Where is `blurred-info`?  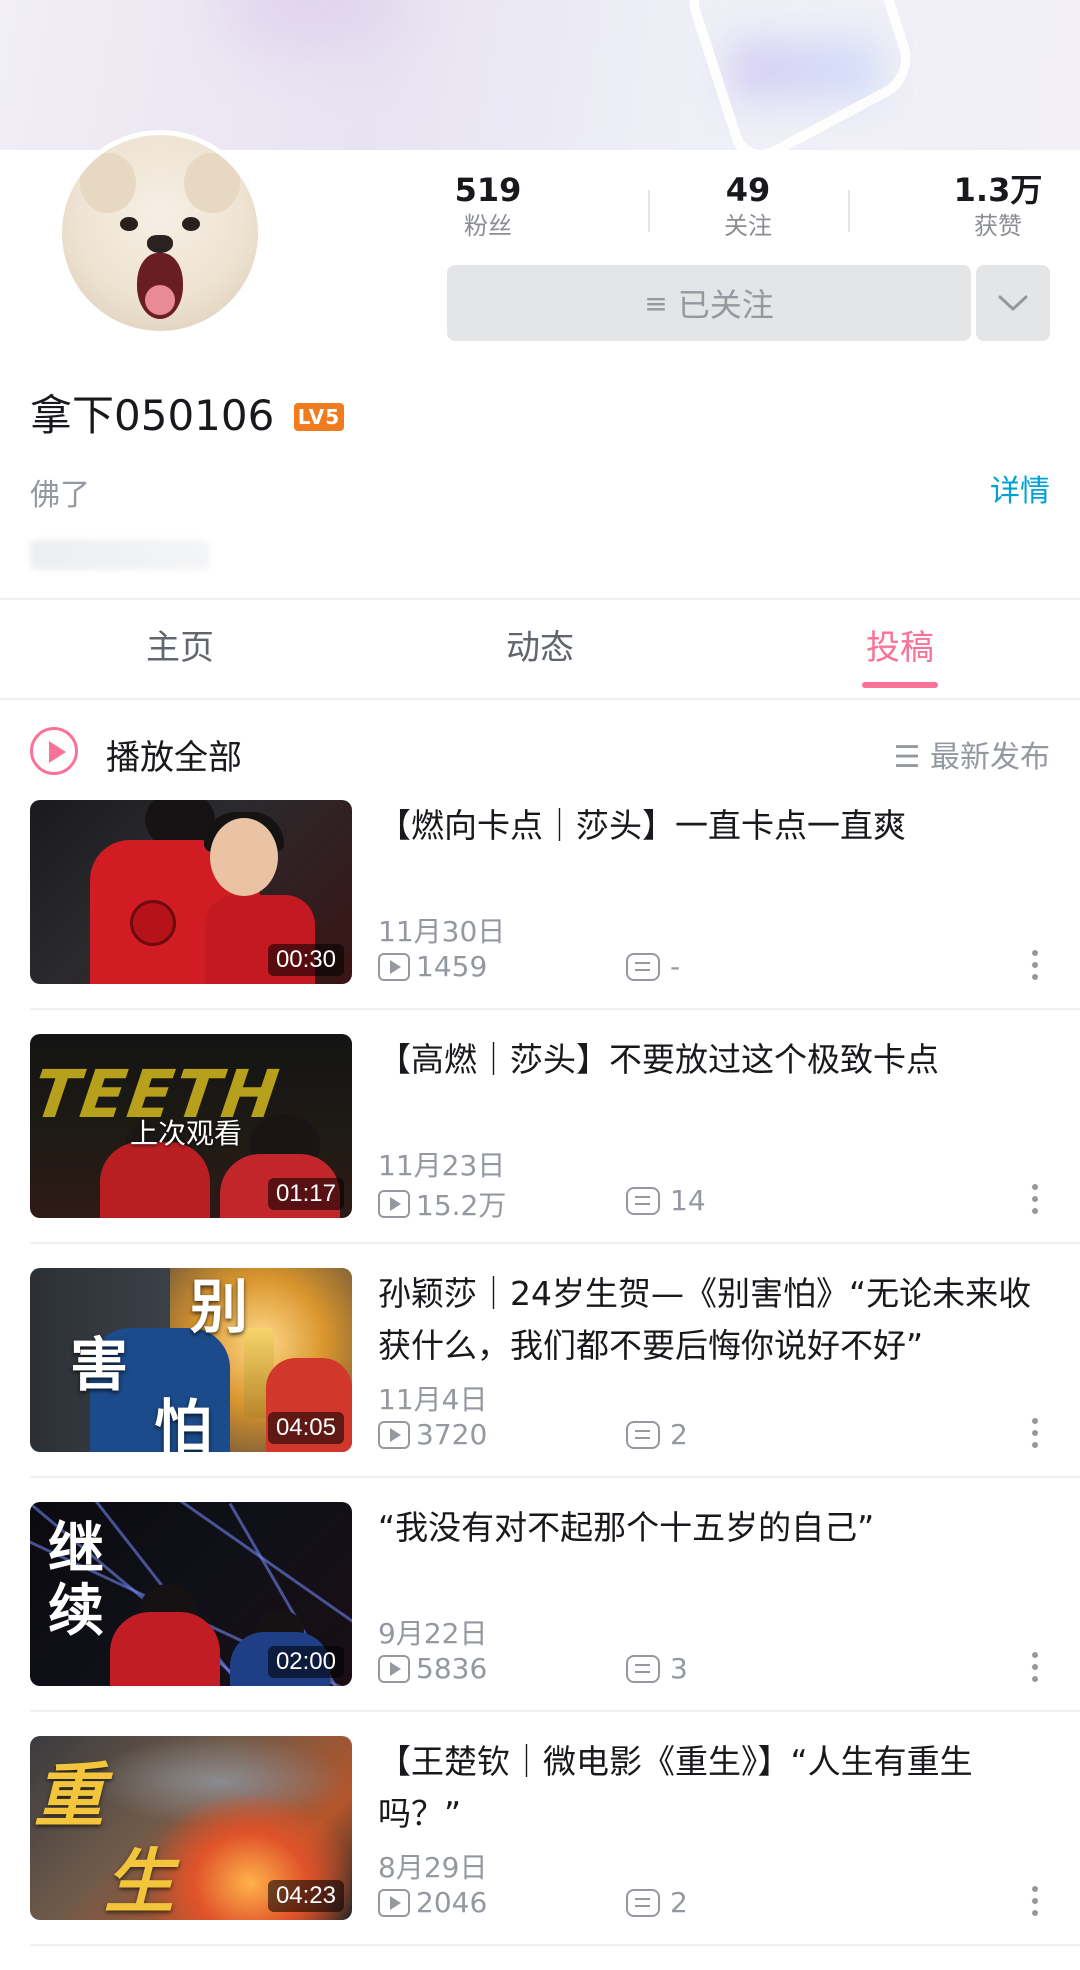
blurred-info is located at coordinates (120, 555).